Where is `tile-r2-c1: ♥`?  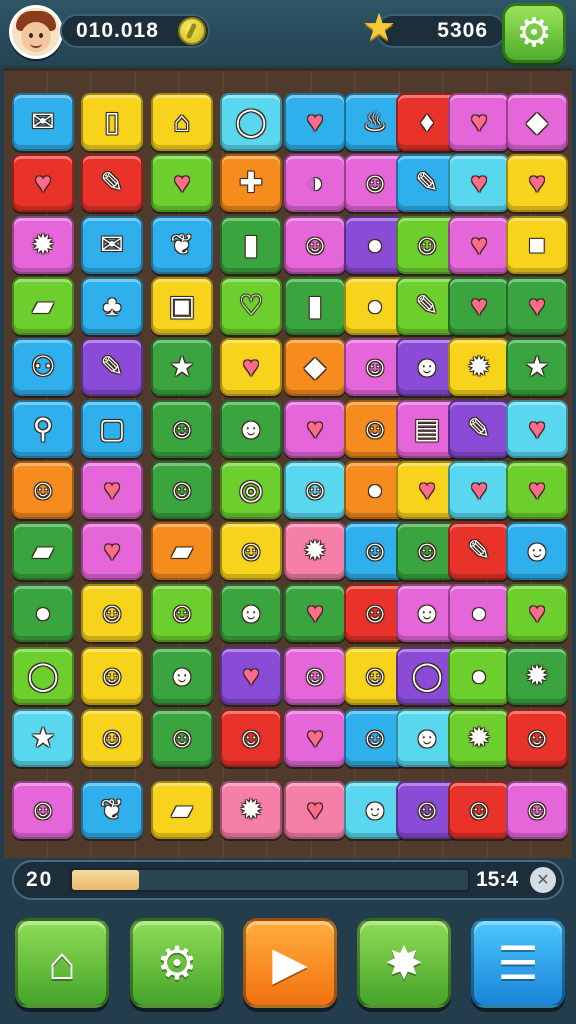 tile-r2-c1: ♥ is located at coordinates (43, 183).